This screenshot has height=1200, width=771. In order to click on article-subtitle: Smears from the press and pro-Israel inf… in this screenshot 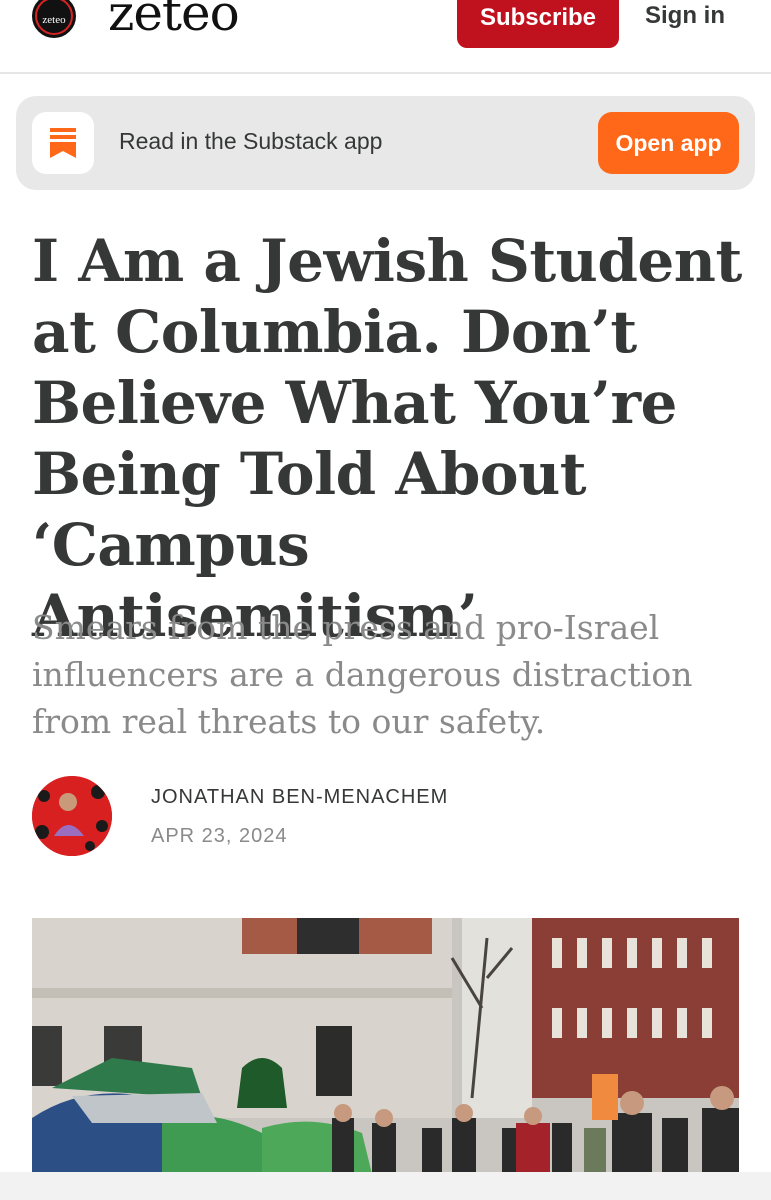, I will do `click(362, 674)`.